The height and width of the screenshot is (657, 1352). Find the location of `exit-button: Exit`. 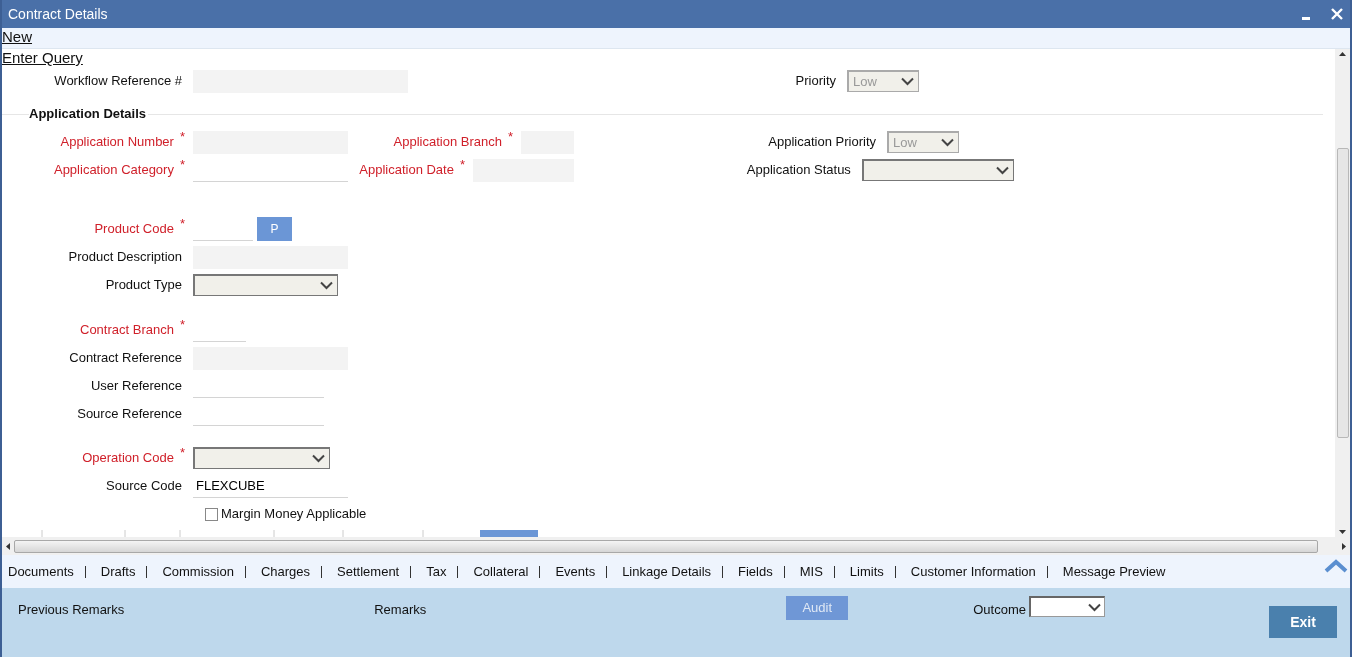

exit-button: Exit is located at coordinates (1303, 622).